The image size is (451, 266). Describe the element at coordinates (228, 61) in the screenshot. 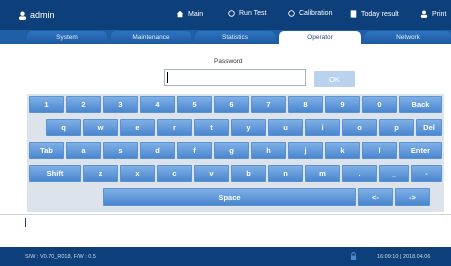

I see `password-label: Password` at that location.